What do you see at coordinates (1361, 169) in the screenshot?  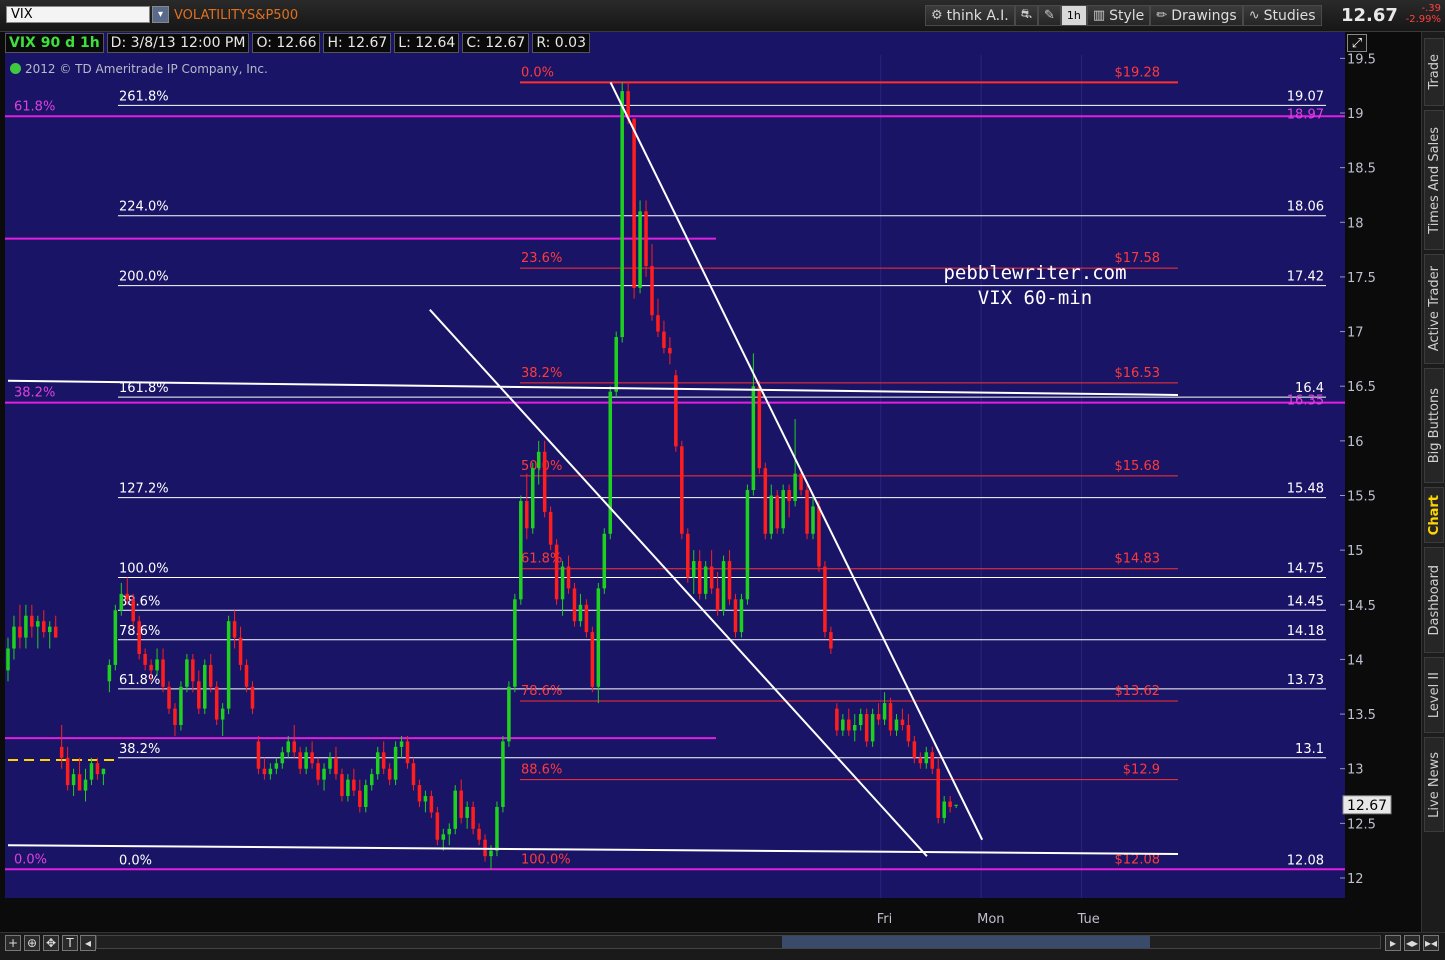 I see `y-tick-label: 18.5` at bounding box center [1361, 169].